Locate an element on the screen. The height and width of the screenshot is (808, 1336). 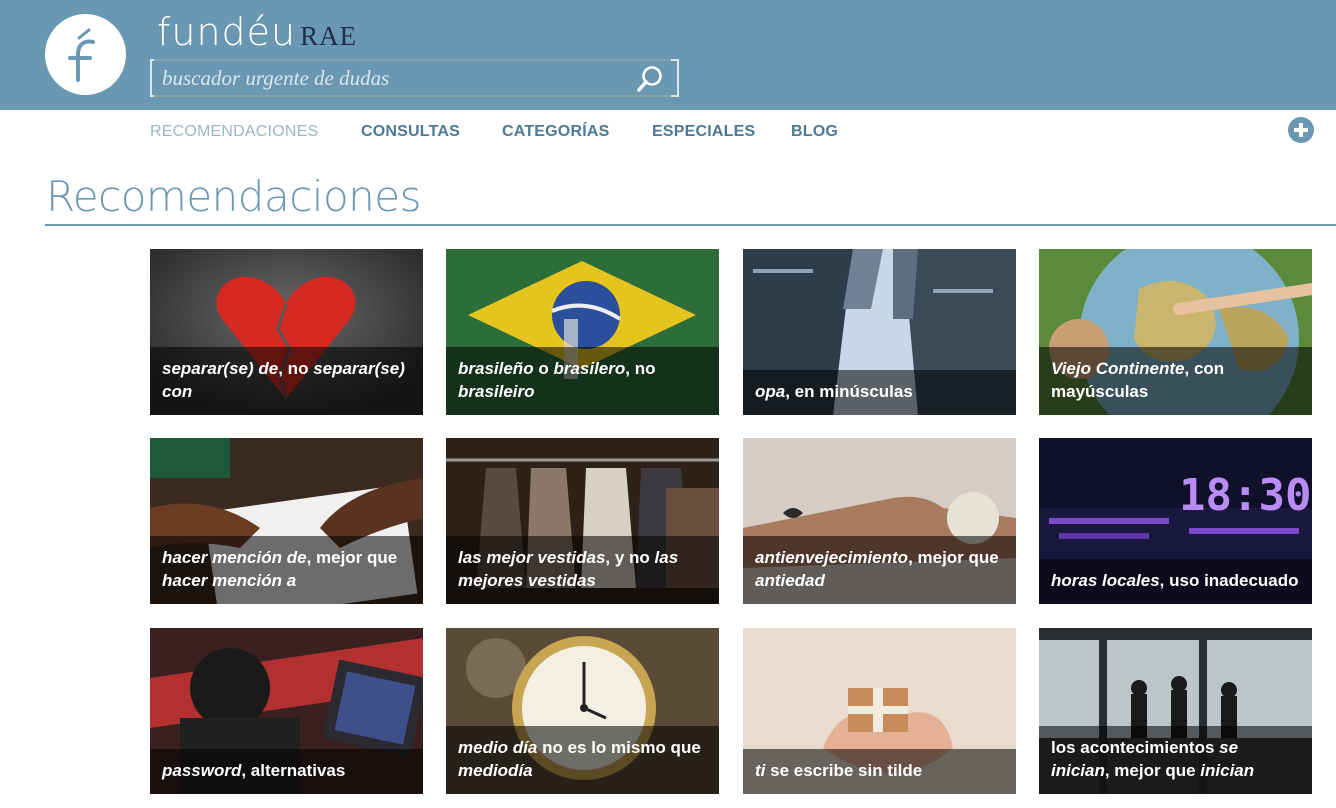
card-caption: medio día no es lo mismo que mediodía is located at coordinates (582, 760).